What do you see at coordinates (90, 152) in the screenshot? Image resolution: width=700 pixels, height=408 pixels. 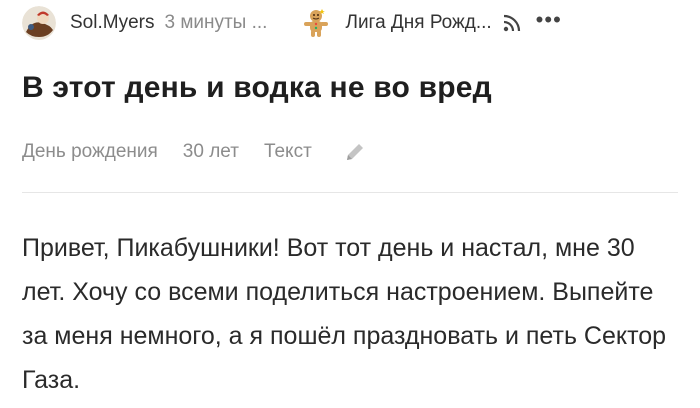 I see `tag-birthday: День рождения` at bounding box center [90, 152].